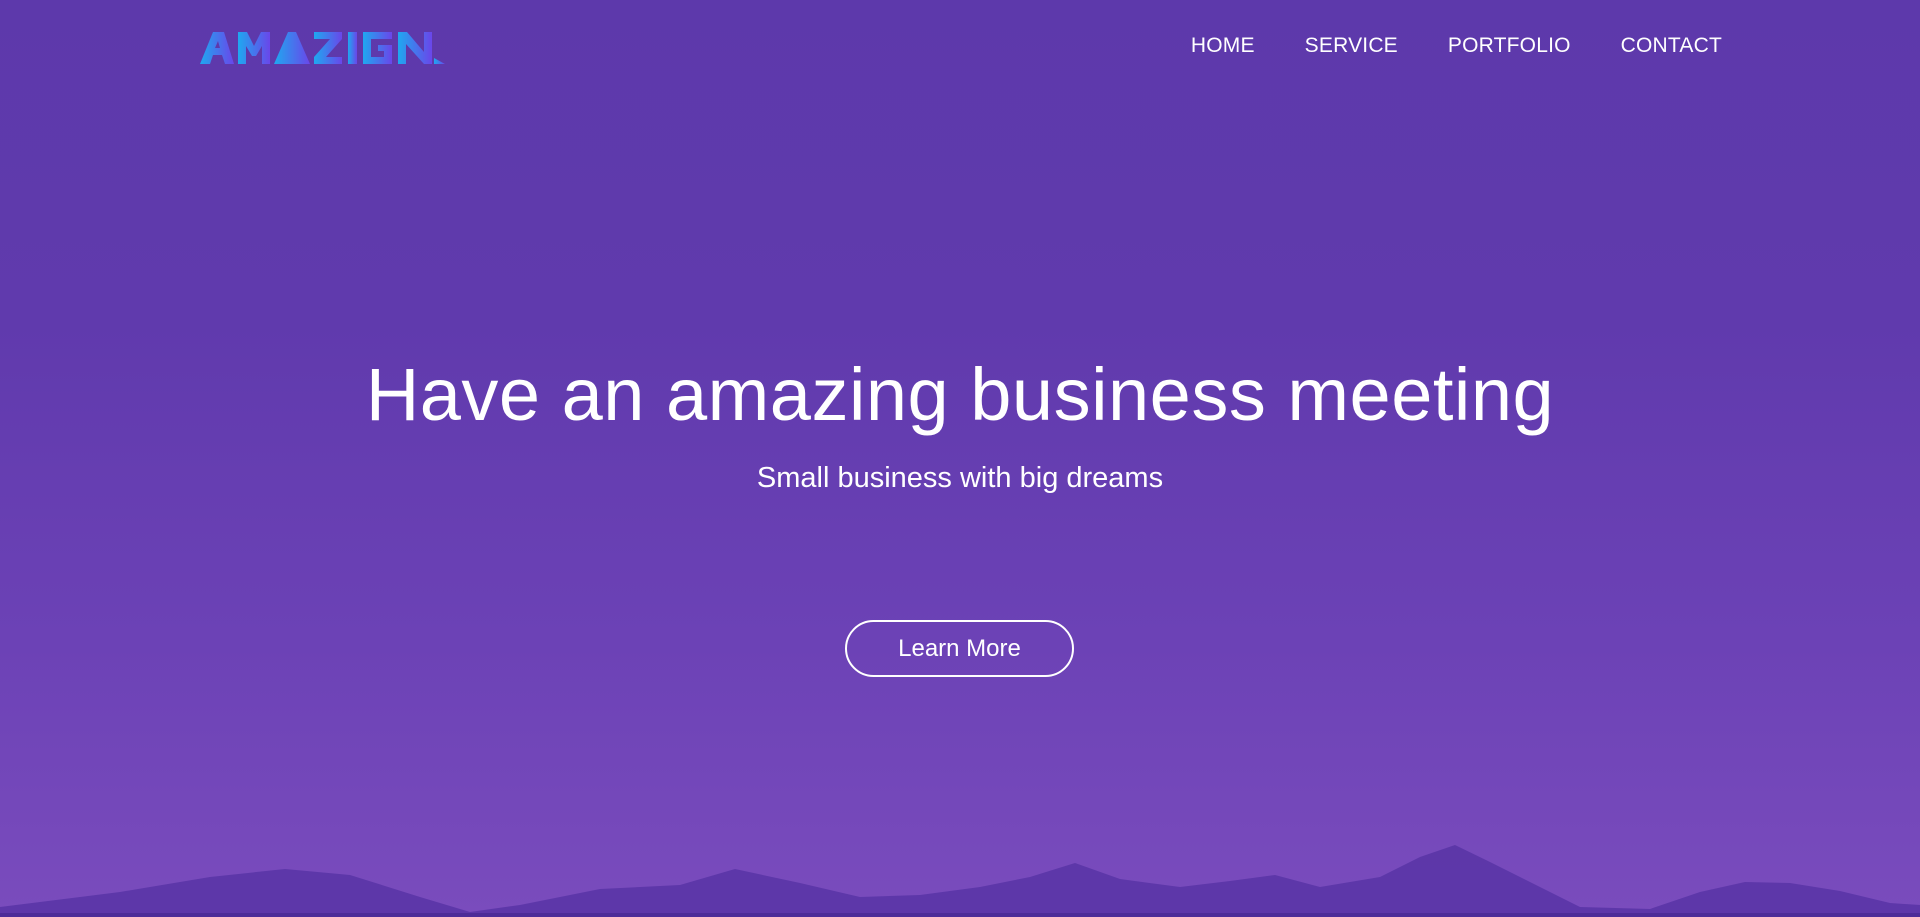  I want to click on nav-portfolio-link: PORTFOLIO, so click(1509, 46).